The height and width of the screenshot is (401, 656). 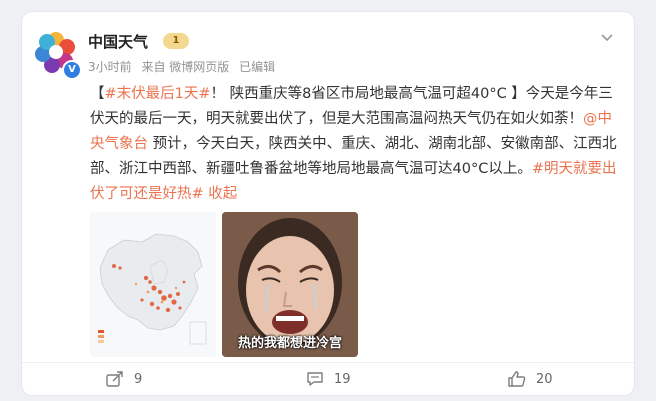 I want to click on like-count: 20, so click(x=544, y=379).